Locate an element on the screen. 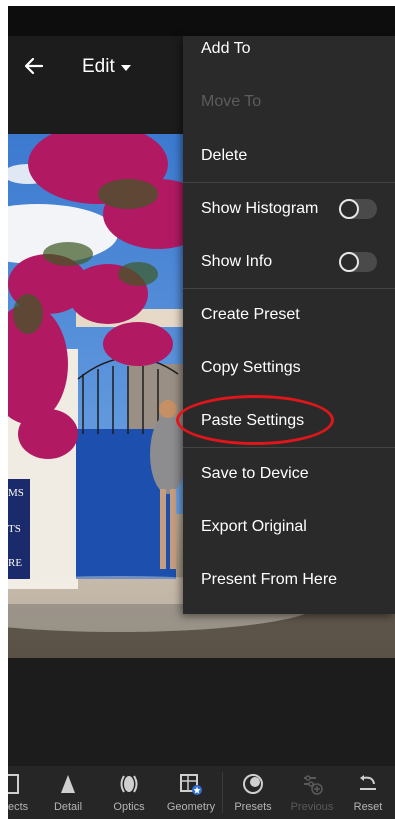  menu-item-add-to: Add To is located at coordinates (289, 56).